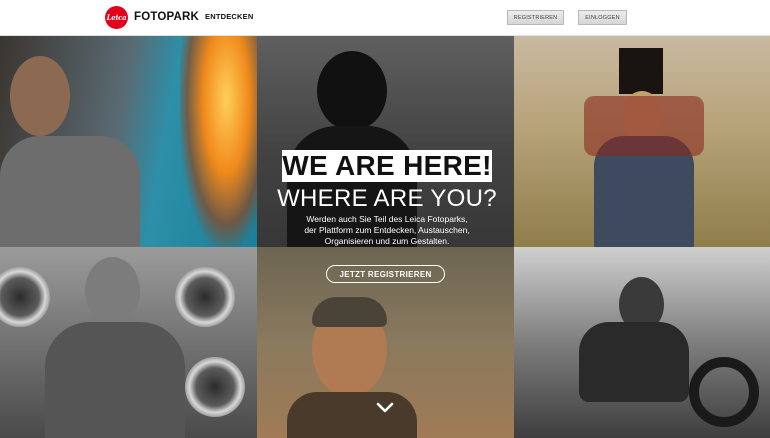 The width and height of the screenshot is (770, 438). What do you see at coordinates (602, 17) in the screenshot?
I see `login-button: EINLOGGEN` at bounding box center [602, 17].